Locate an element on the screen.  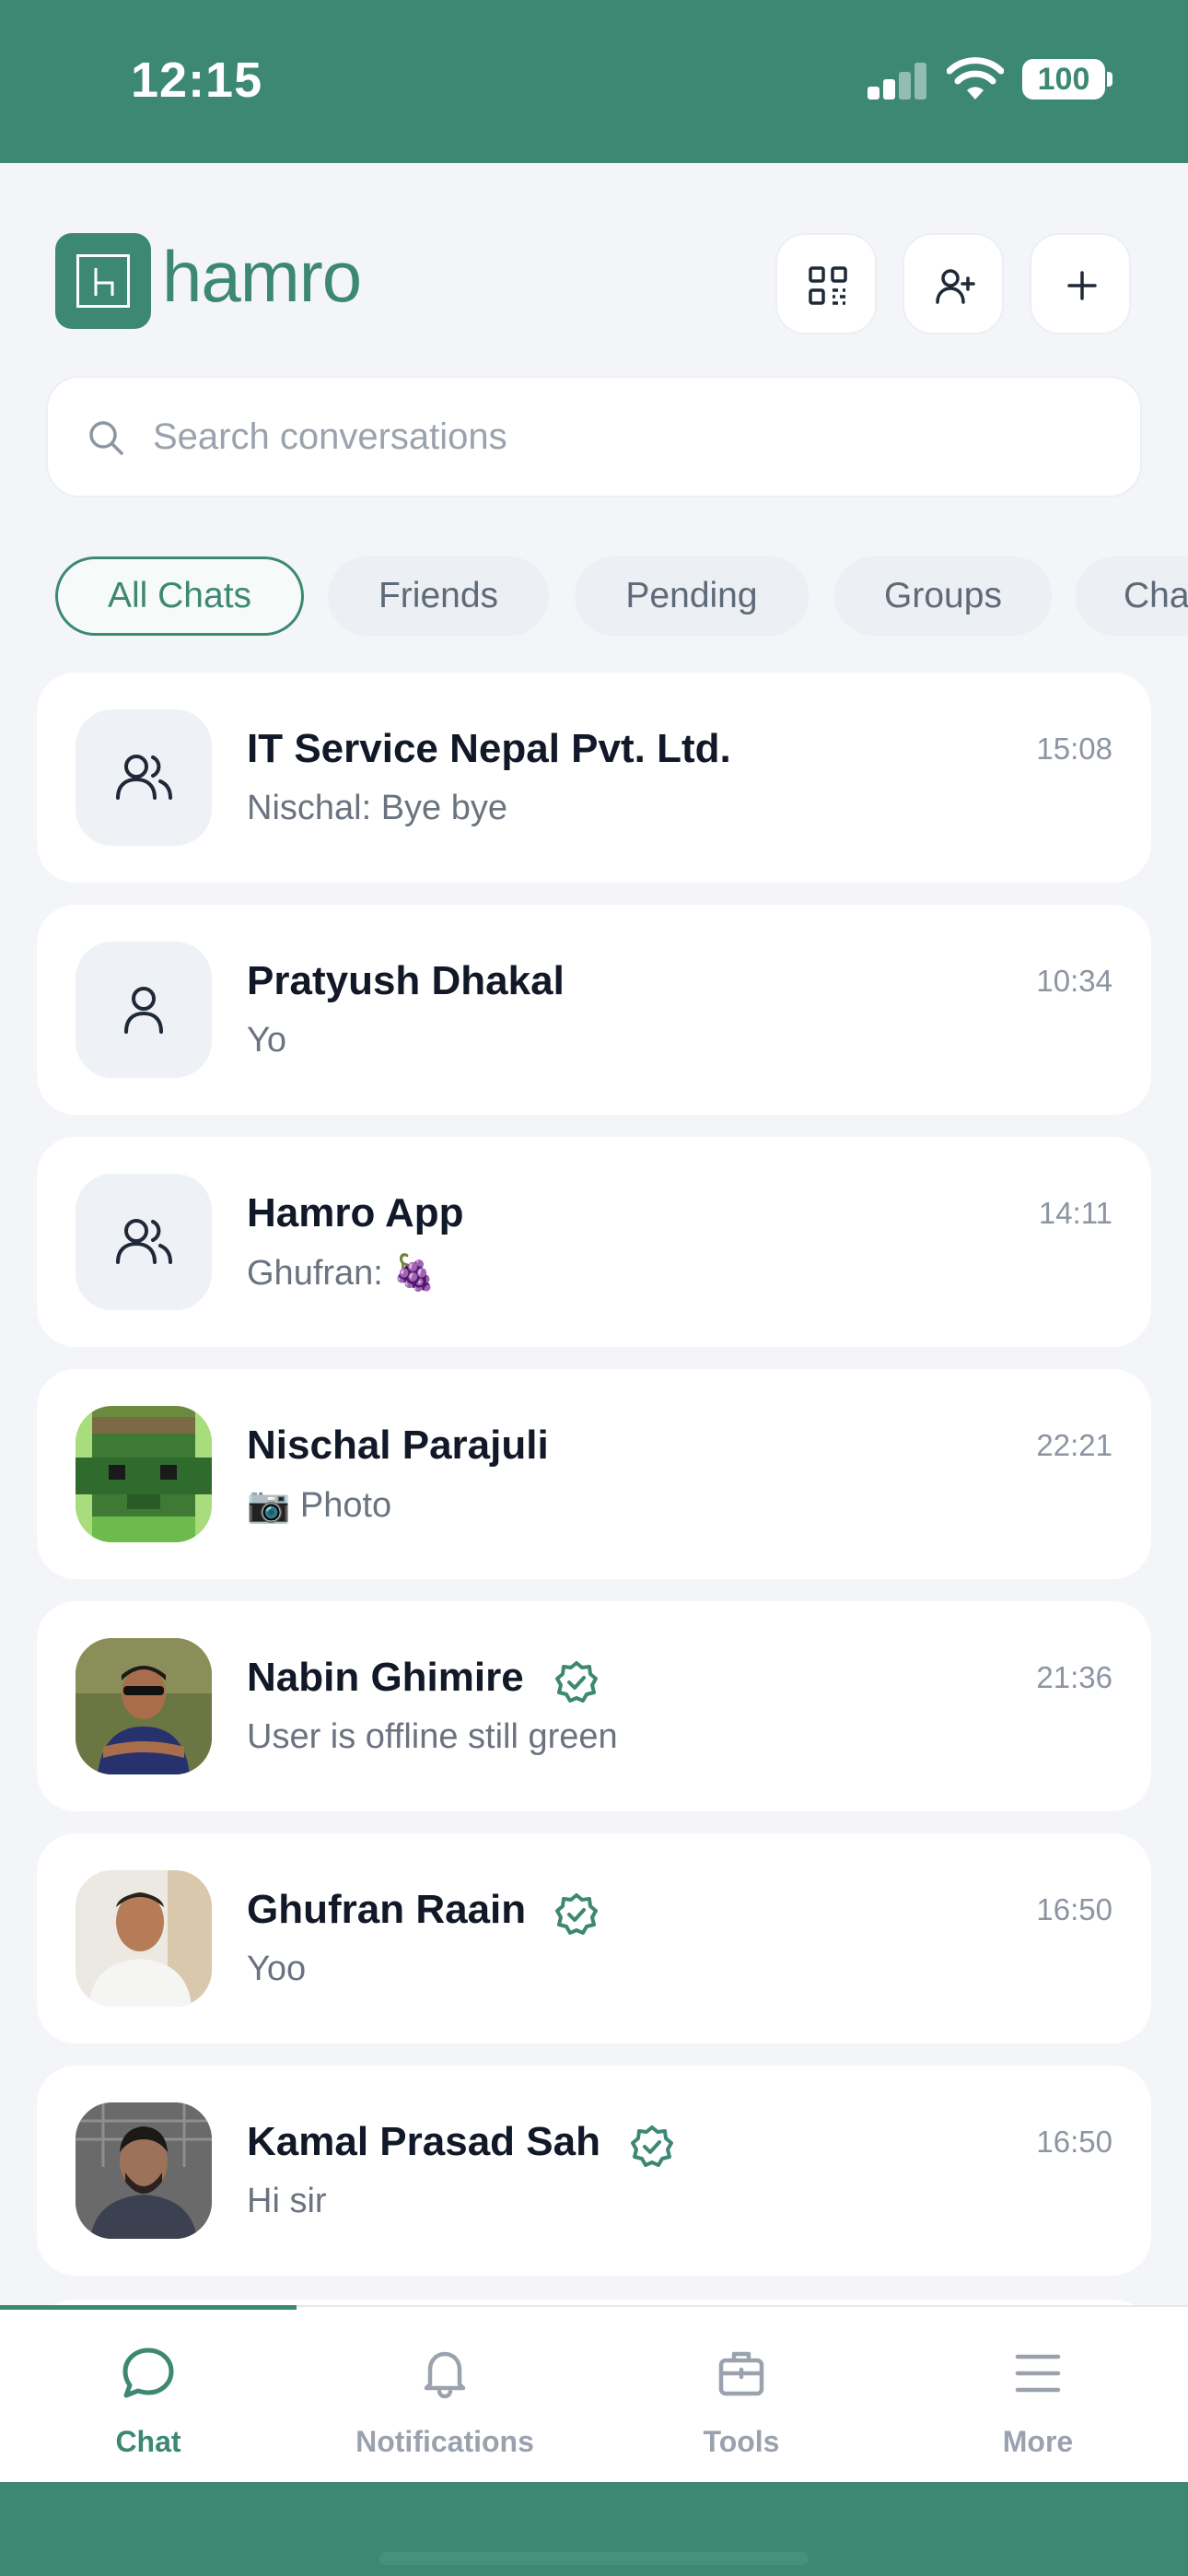
hamro-logo-icon is located at coordinates (103, 281).